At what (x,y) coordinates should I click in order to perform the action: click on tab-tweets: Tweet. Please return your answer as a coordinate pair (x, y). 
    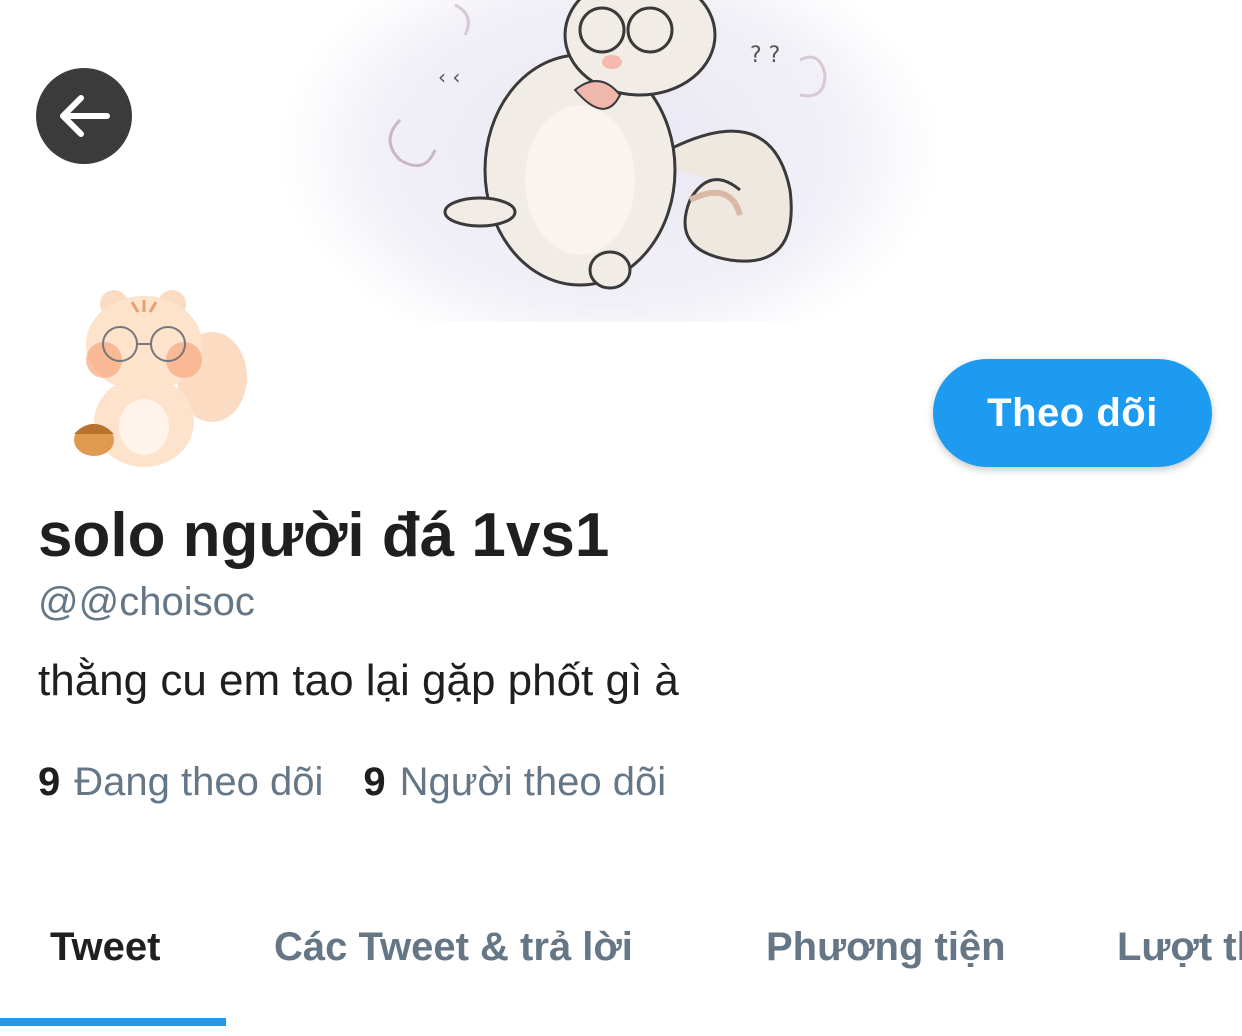
    Looking at the image, I should click on (105, 947).